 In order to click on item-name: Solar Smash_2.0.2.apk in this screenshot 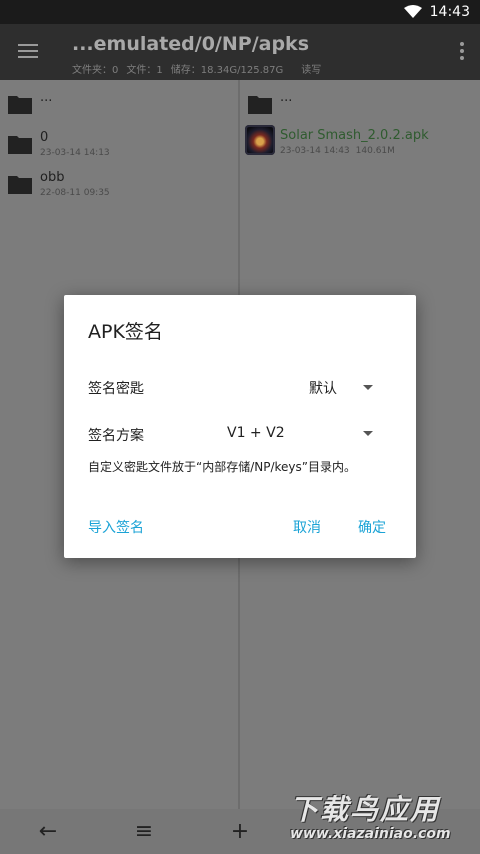, I will do `click(354, 135)`.